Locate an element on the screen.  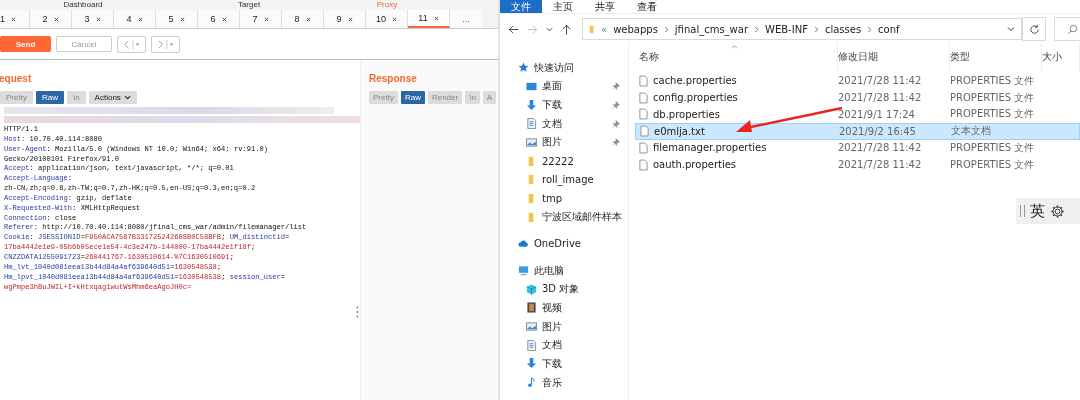
nav-item: 22222 is located at coordinates (564, 161).